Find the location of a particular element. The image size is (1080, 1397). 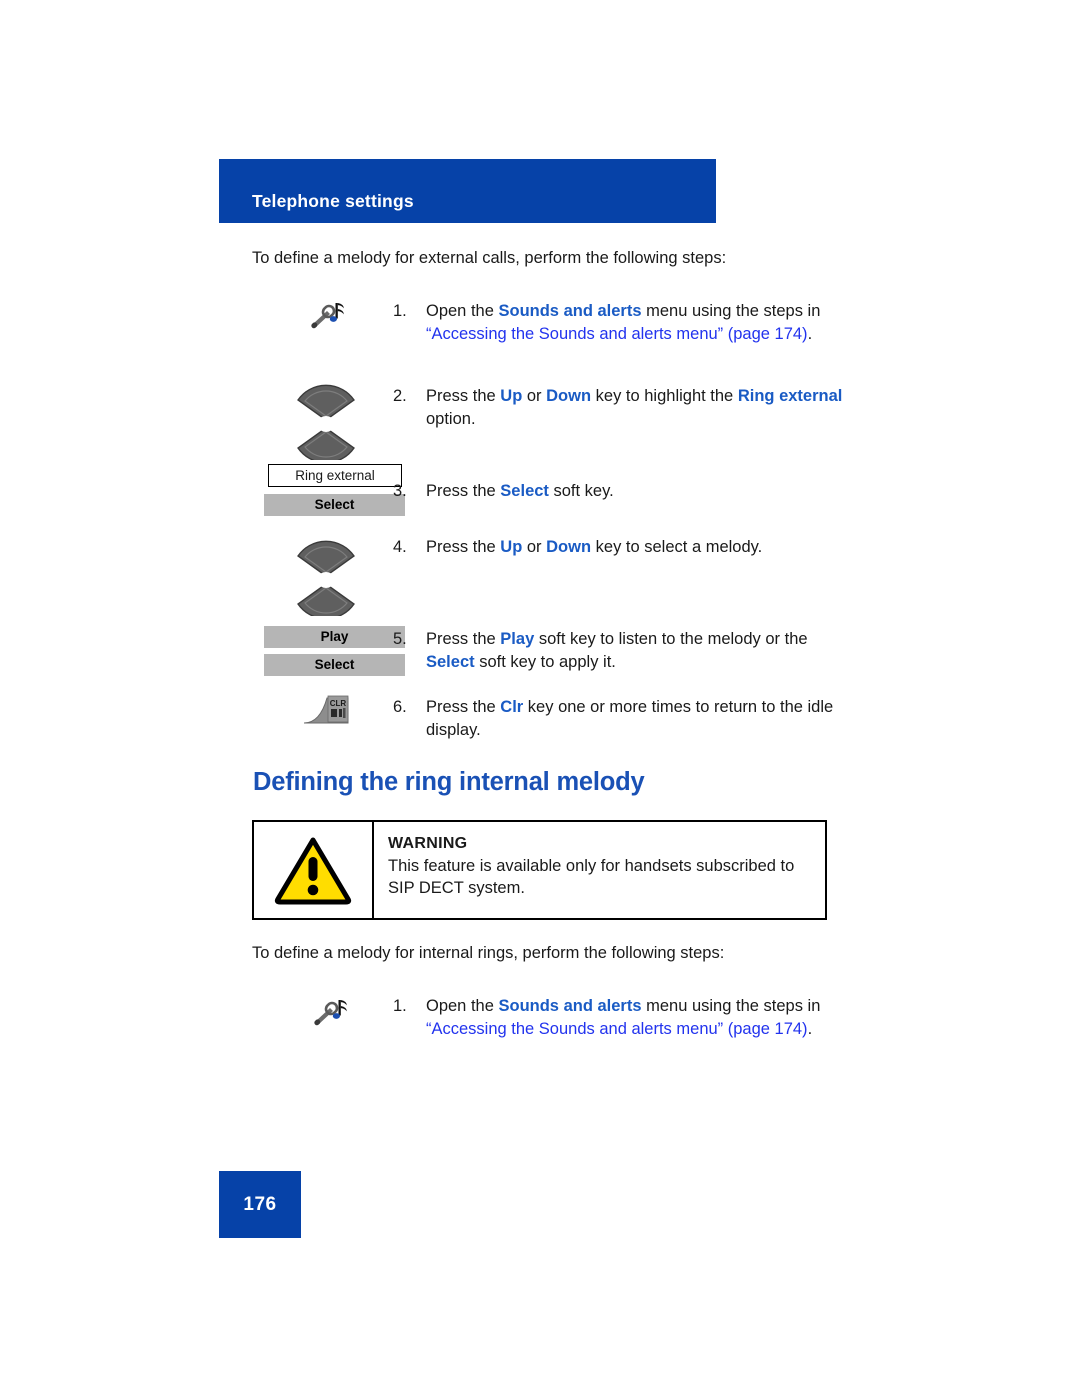

warning-triangle-icon is located at coordinates (313, 871).